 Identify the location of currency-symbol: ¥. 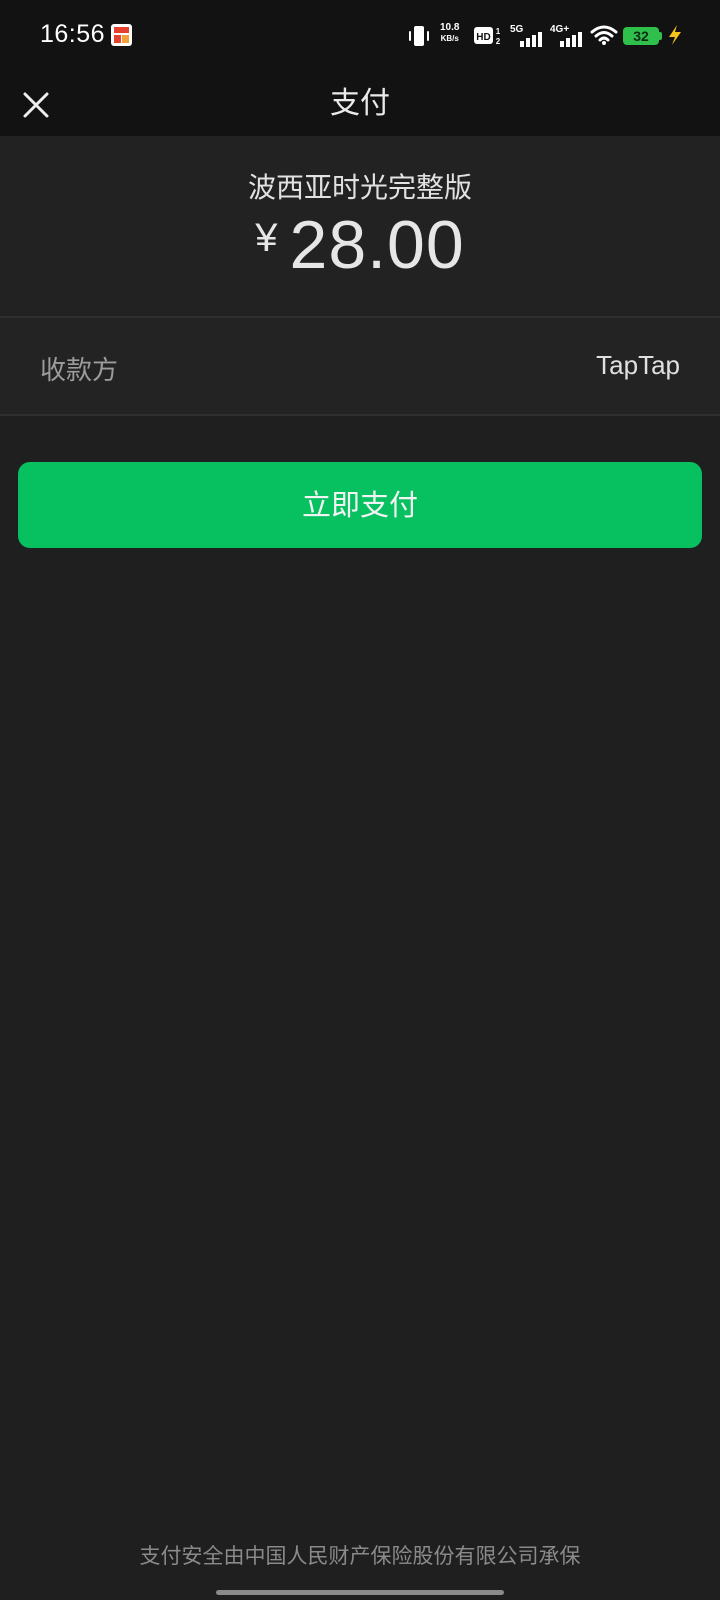
(266, 238).